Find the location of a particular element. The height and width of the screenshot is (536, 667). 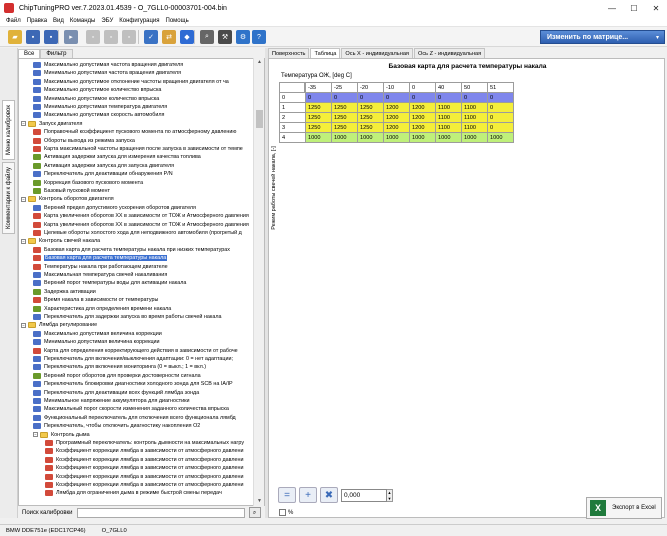

tree-item: Минимально допустимая величина коррекции is located at coordinates (141, 342).